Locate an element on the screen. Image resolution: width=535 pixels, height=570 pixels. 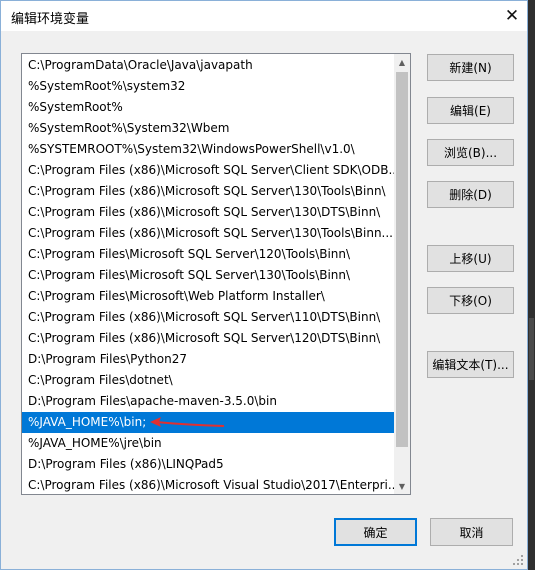
scroll-thumb is located at coordinates (402, 259).